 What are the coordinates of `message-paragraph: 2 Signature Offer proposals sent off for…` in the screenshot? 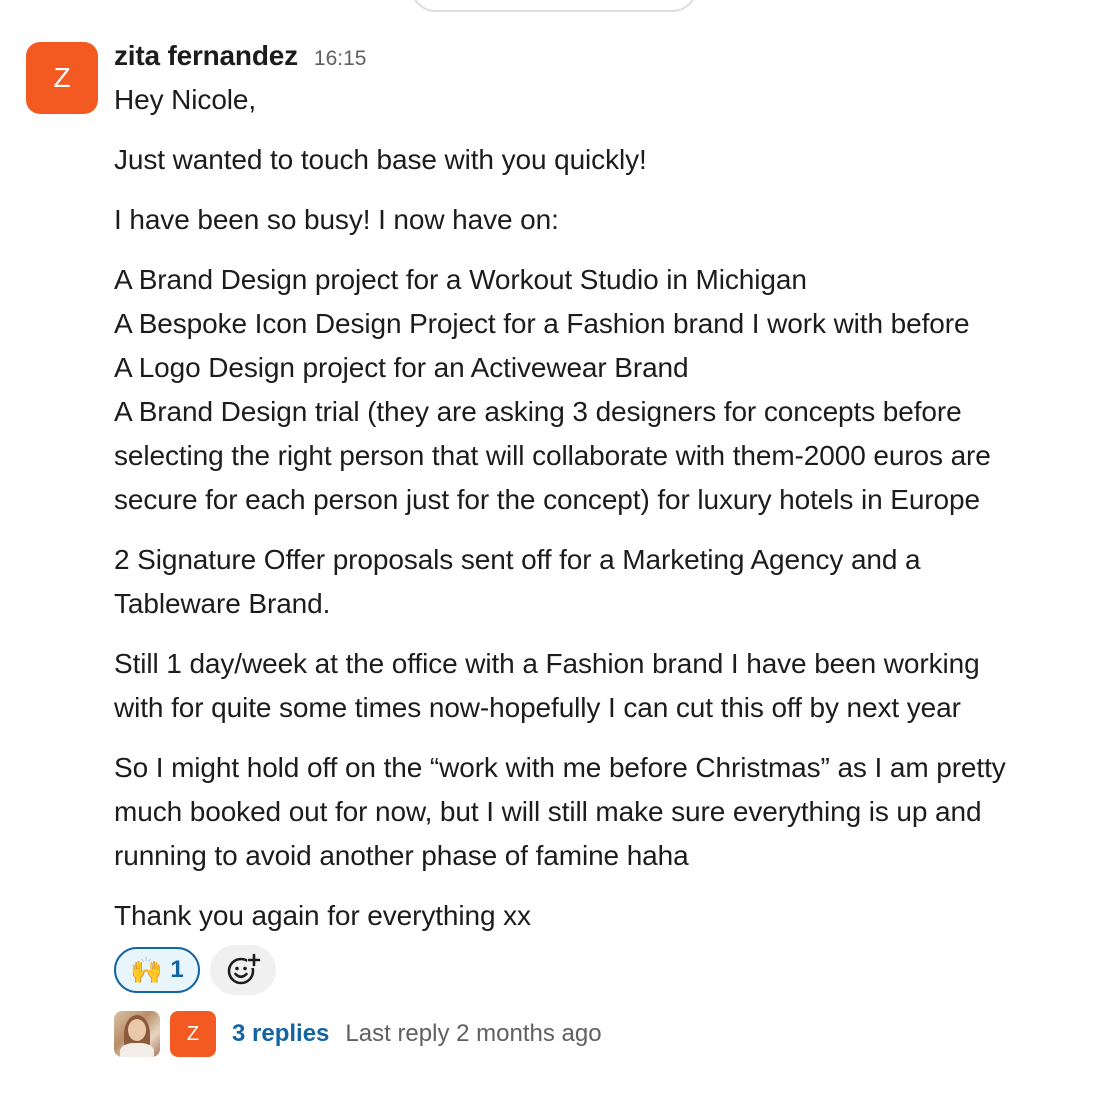 It's located at (599, 582).